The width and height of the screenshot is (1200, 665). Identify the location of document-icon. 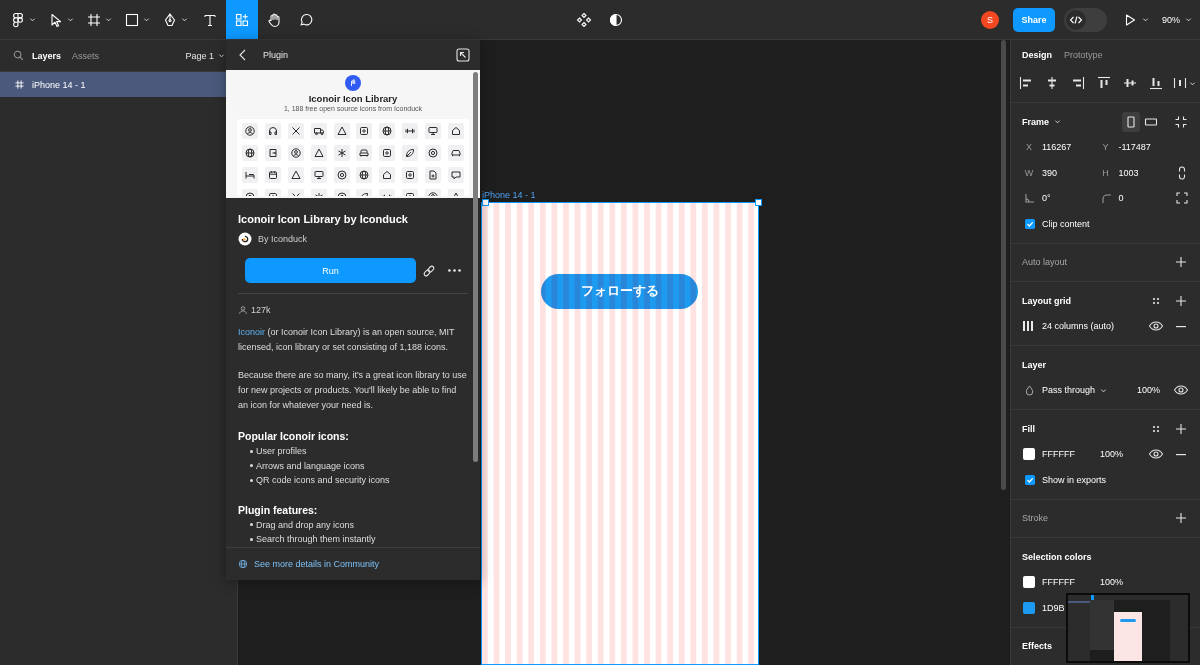
(432, 175).